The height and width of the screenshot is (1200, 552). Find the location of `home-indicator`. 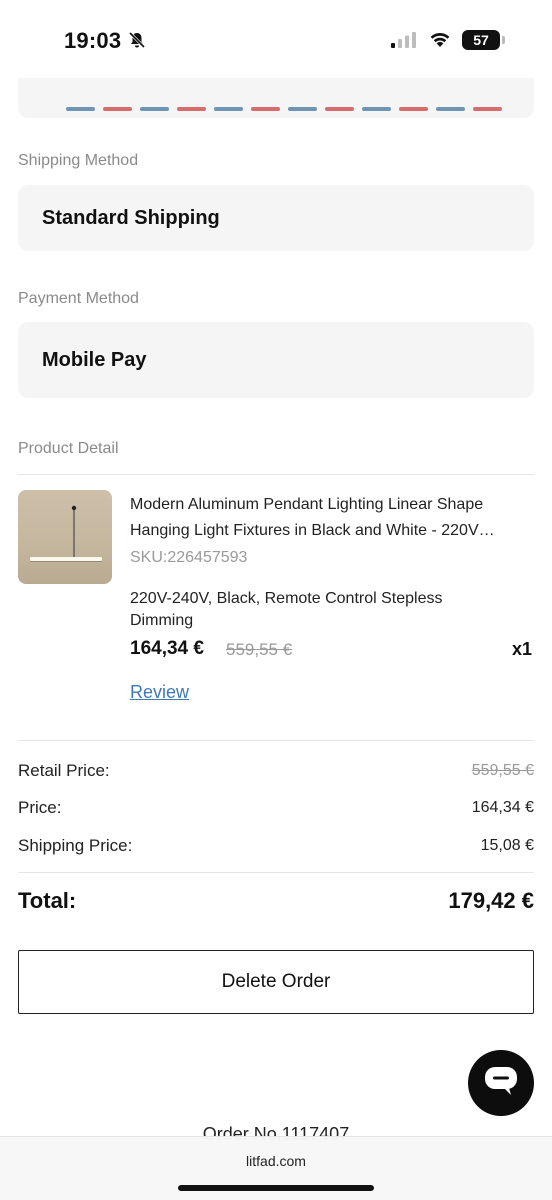

home-indicator is located at coordinates (276, 1188).